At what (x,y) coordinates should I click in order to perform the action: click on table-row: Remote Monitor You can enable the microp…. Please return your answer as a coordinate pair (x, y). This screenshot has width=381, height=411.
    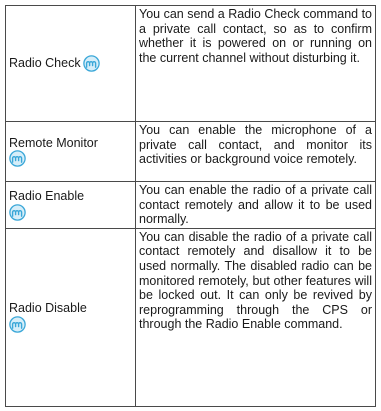
    Looking at the image, I should click on (190, 151).